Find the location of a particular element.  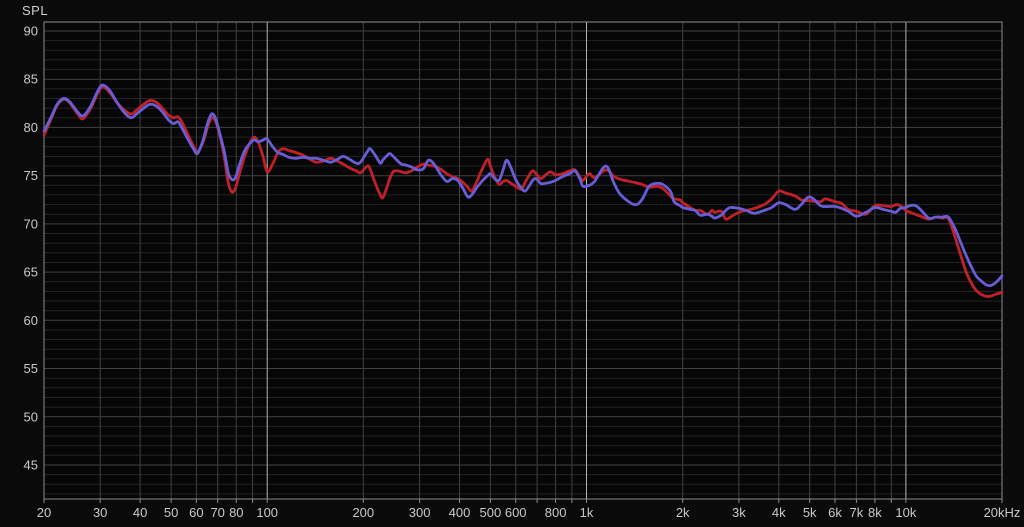

x-tick-label: 2k is located at coordinates (683, 512).